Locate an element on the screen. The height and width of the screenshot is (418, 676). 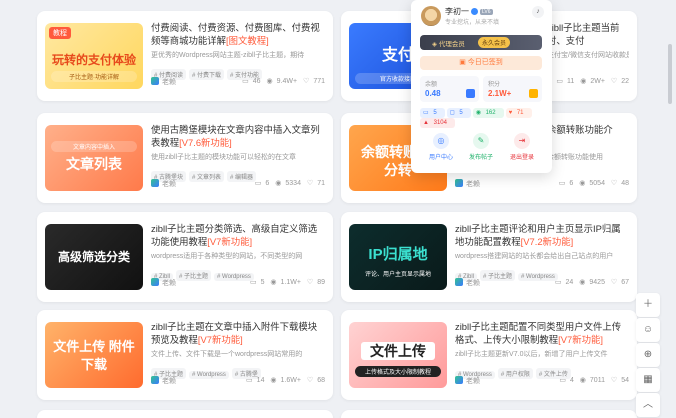
username: 李初一 LV6 is located at coordinates (469, 11).